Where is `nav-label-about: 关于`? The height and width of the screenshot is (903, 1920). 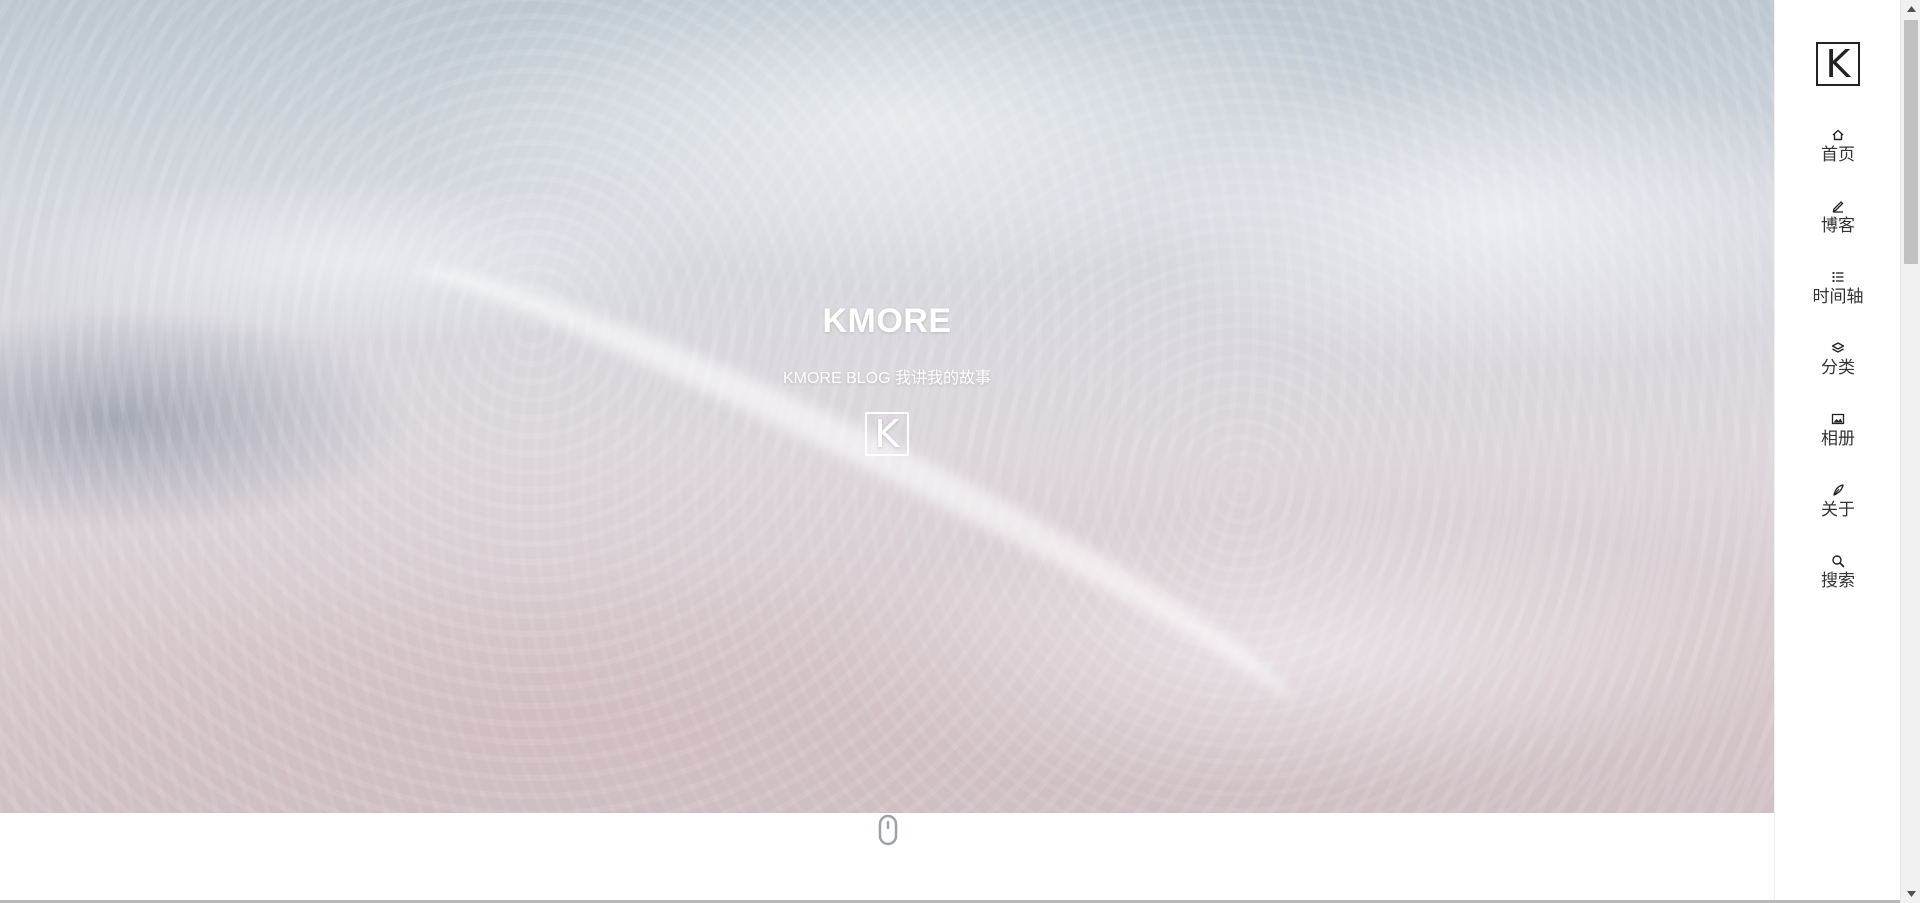 nav-label-about: 关于 is located at coordinates (1838, 510).